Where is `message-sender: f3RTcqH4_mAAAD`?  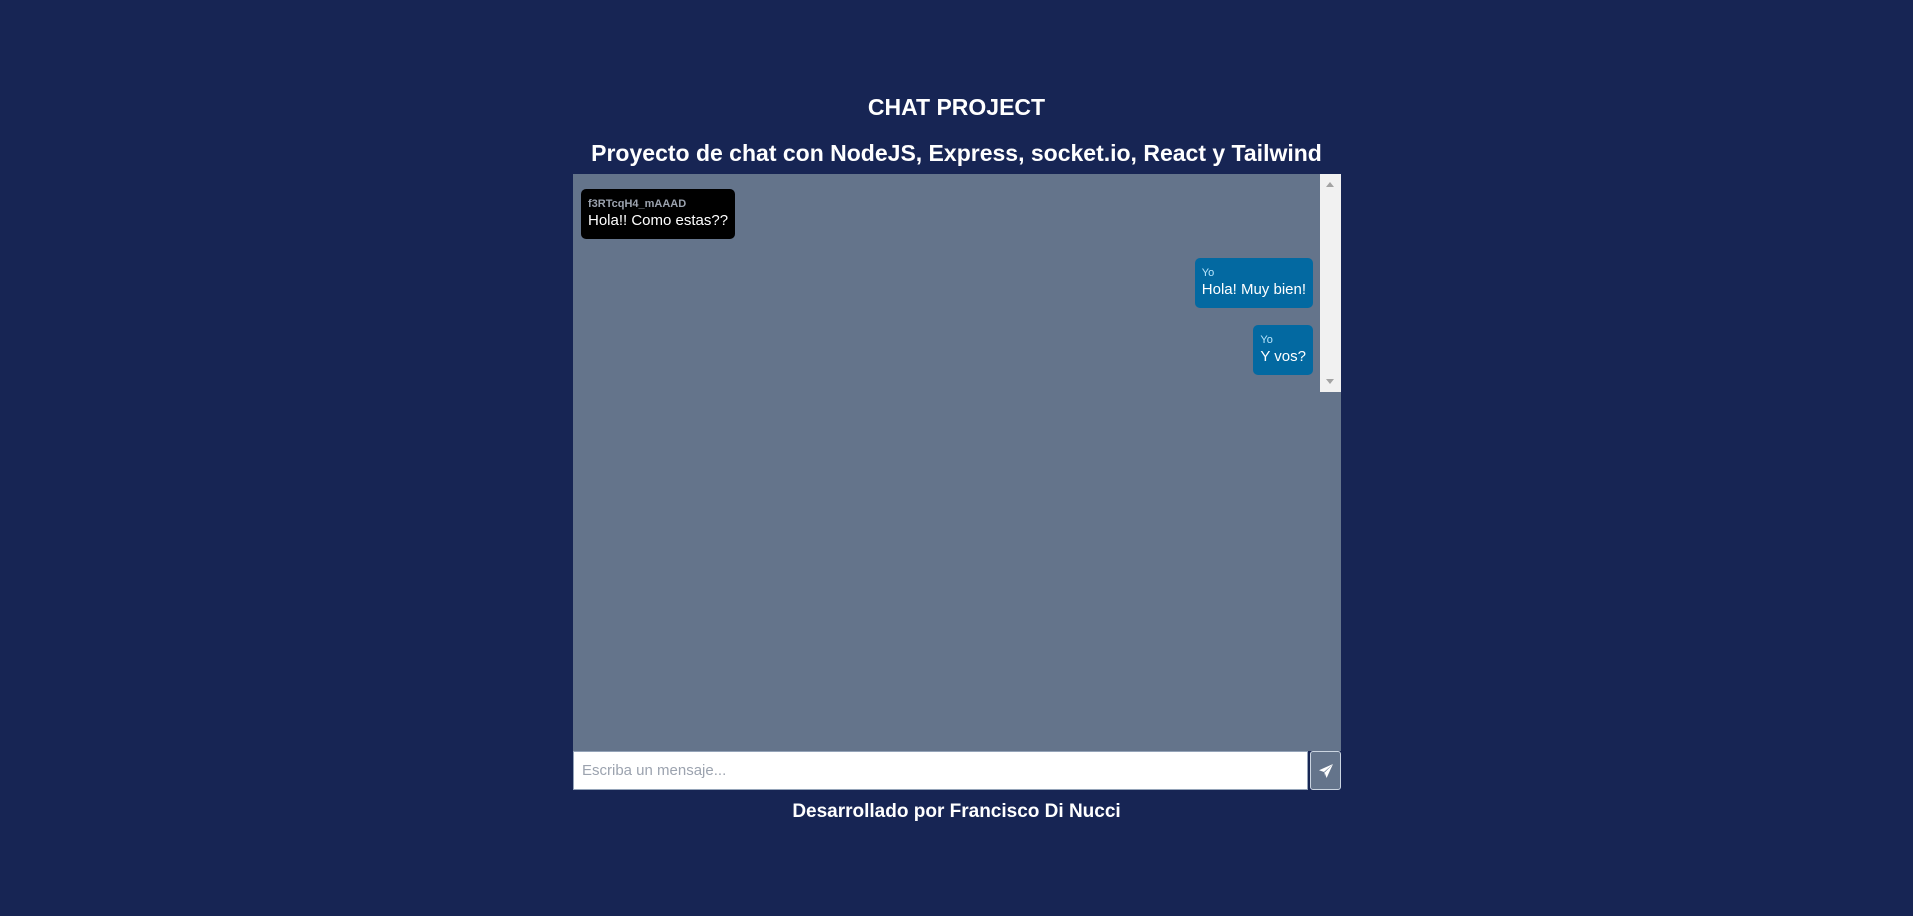 message-sender: f3RTcqH4_mAAAD is located at coordinates (637, 204).